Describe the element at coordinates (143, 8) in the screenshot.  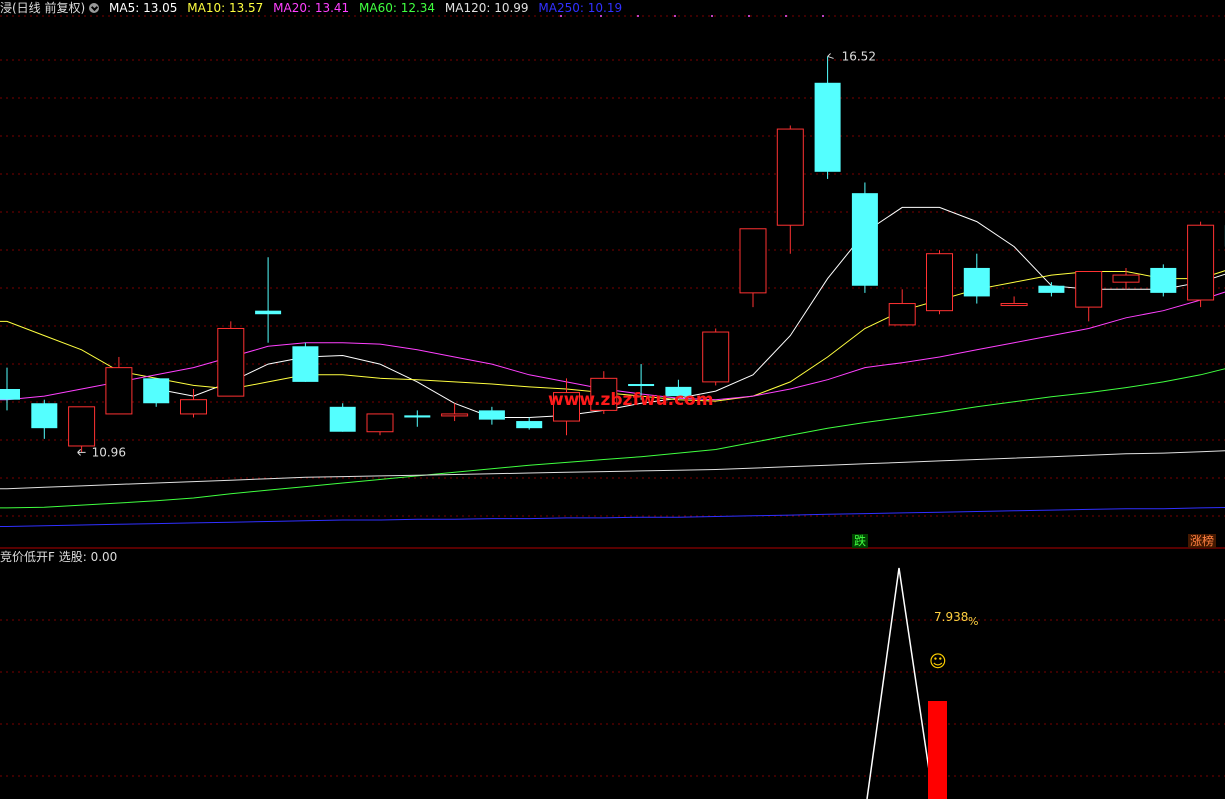
I see `ma5-label: MA5: 13.05` at that location.